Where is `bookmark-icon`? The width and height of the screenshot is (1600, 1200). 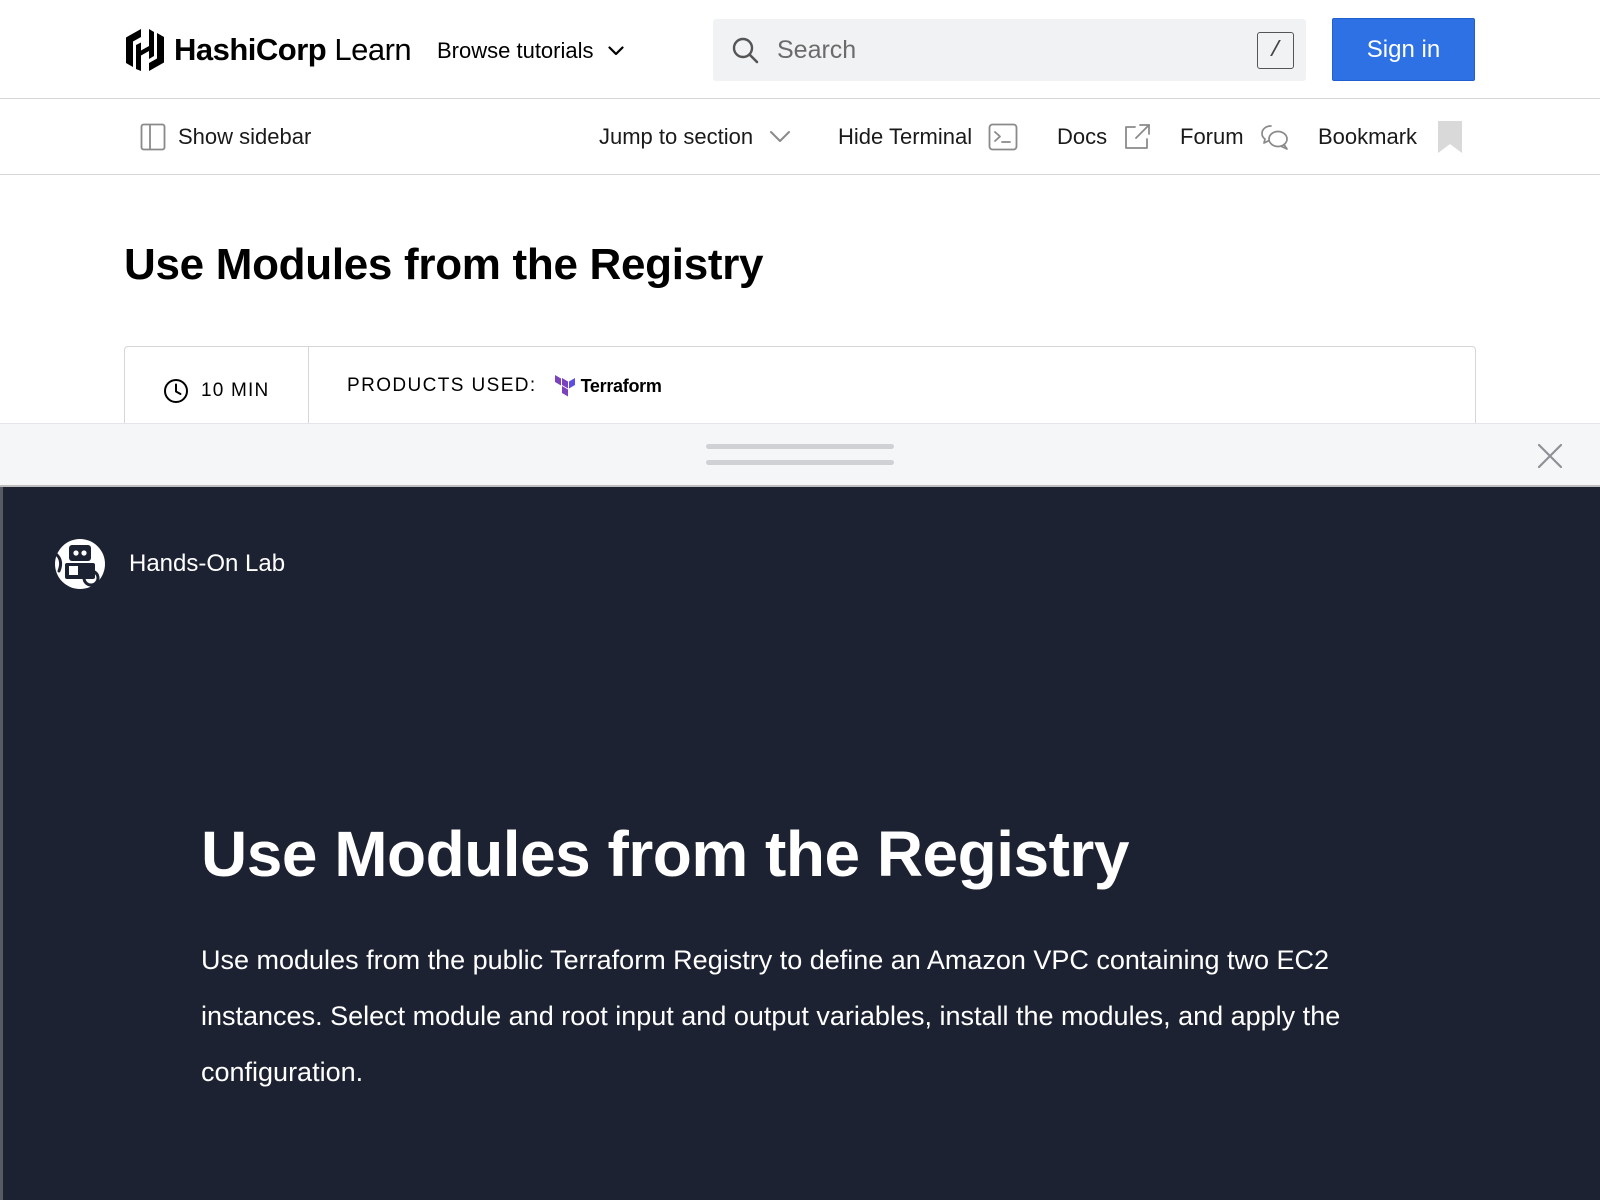
bookmark-icon is located at coordinates (1450, 137).